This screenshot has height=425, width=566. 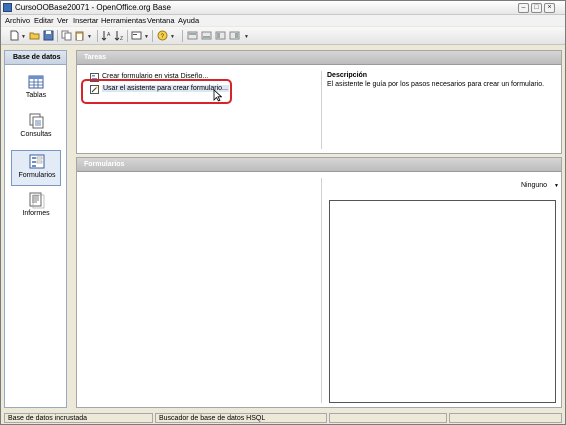 What do you see at coordinates (162, 35) in the screenshot?
I see `help-icon: ?` at bounding box center [162, 35].